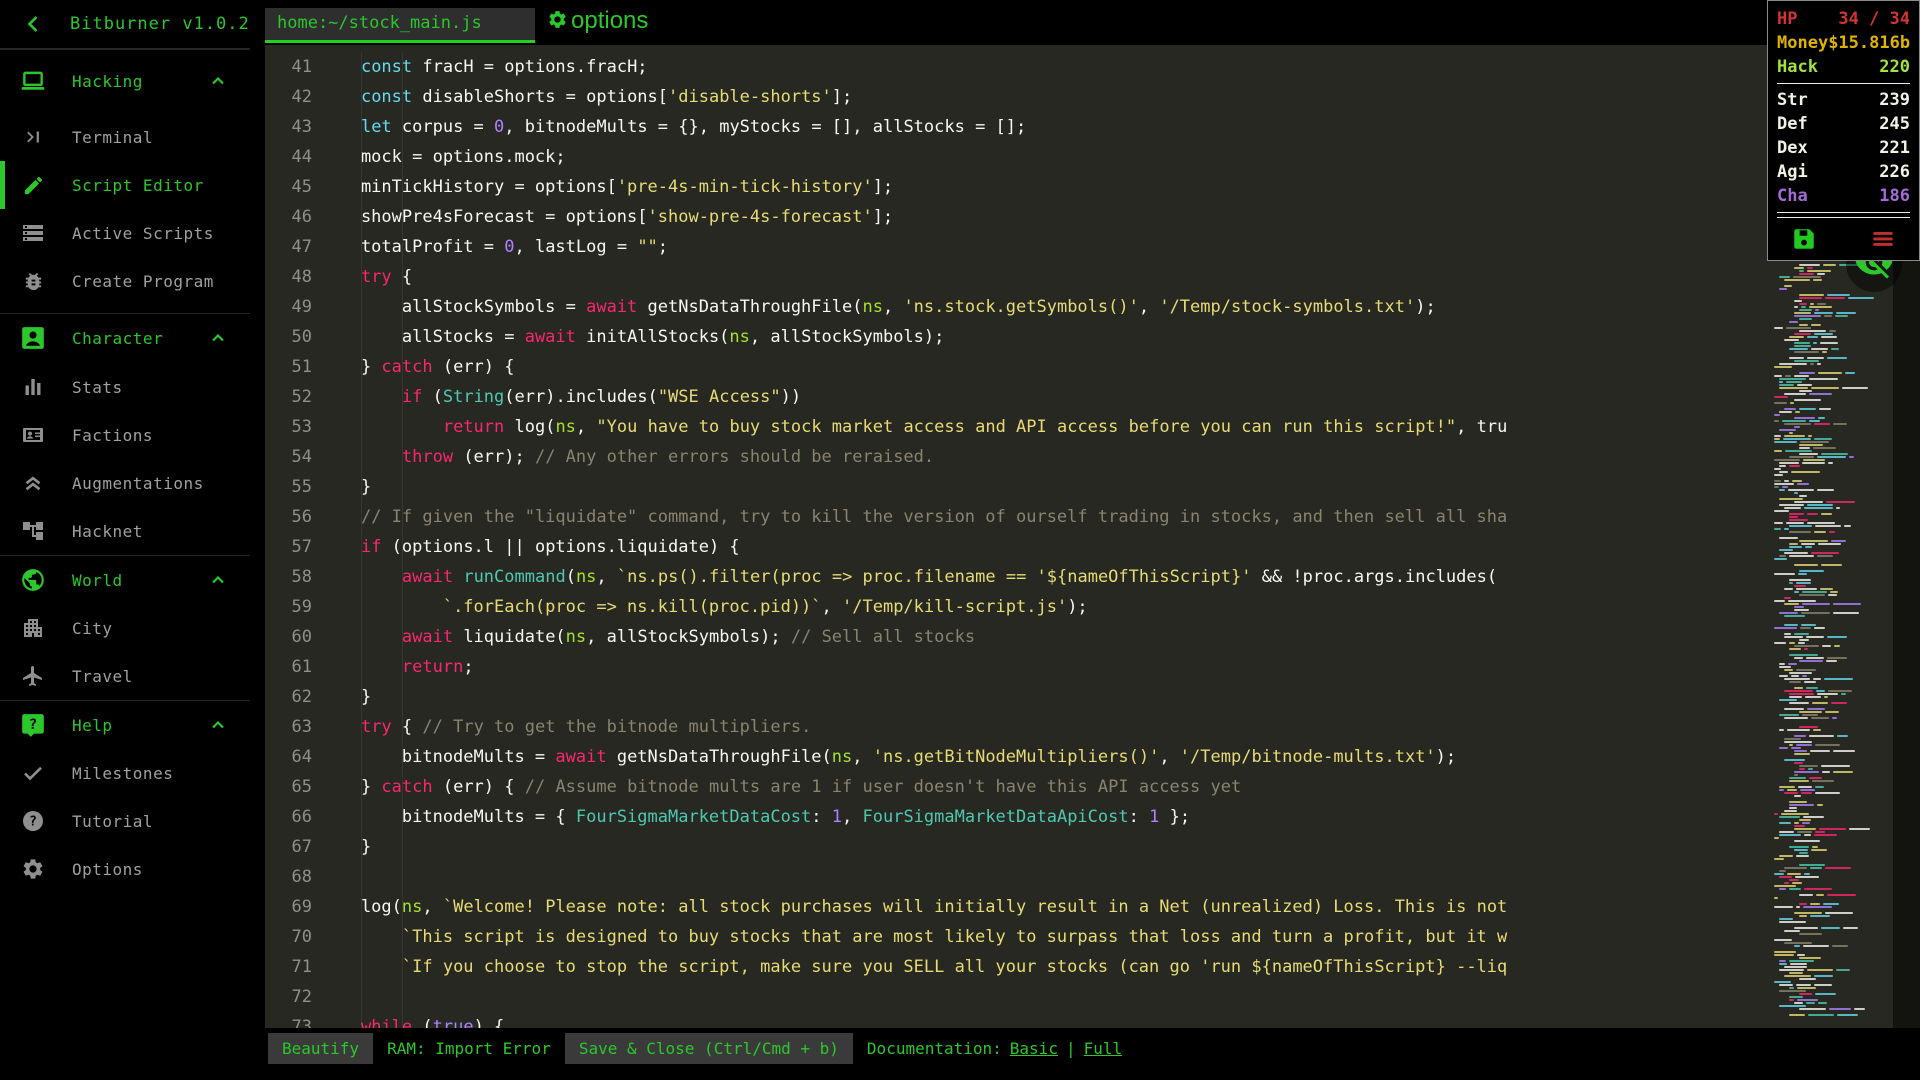 The image size is (1920, 1080). Describe the element at coordinates (1804, 239) in the screenshot. I see `save-game-button` at that location.